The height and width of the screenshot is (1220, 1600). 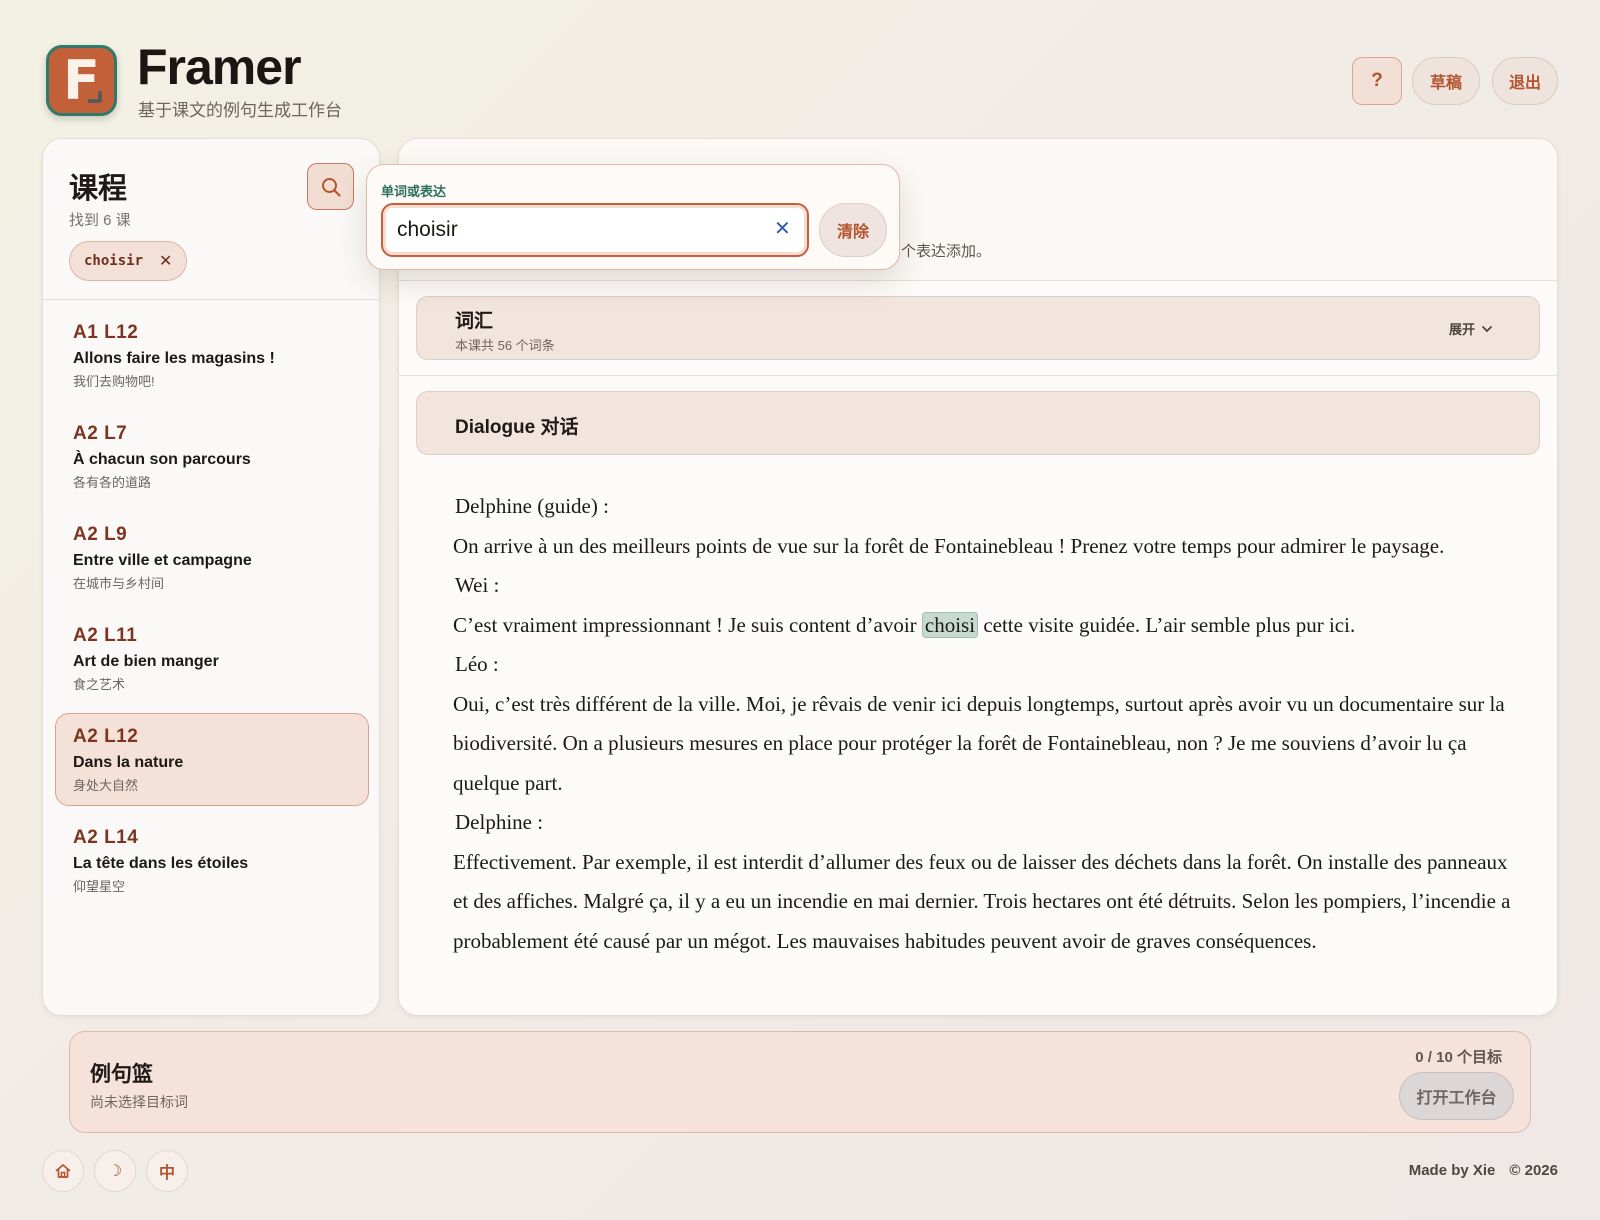 What do you see at coordinates (800, 1082) in the screenshot?
I see `sentence-basket: 例句篮 尚未选择目标词 0 / 10 个目标 打开工作台` at bounding box center [800, 1082].